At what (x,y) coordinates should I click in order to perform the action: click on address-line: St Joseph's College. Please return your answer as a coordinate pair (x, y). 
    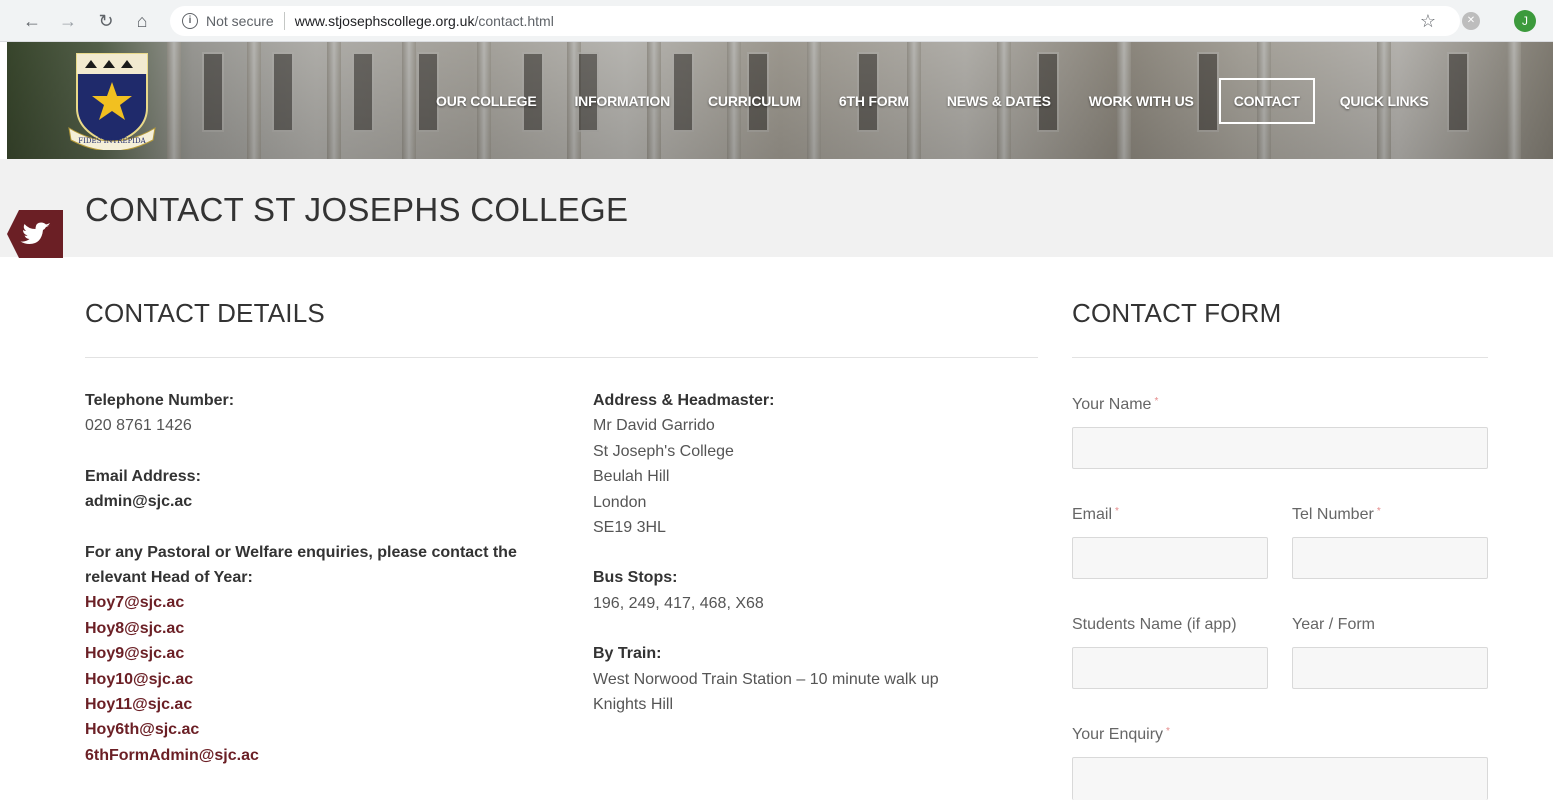
    Looking at the image, I should click on (663, 451).